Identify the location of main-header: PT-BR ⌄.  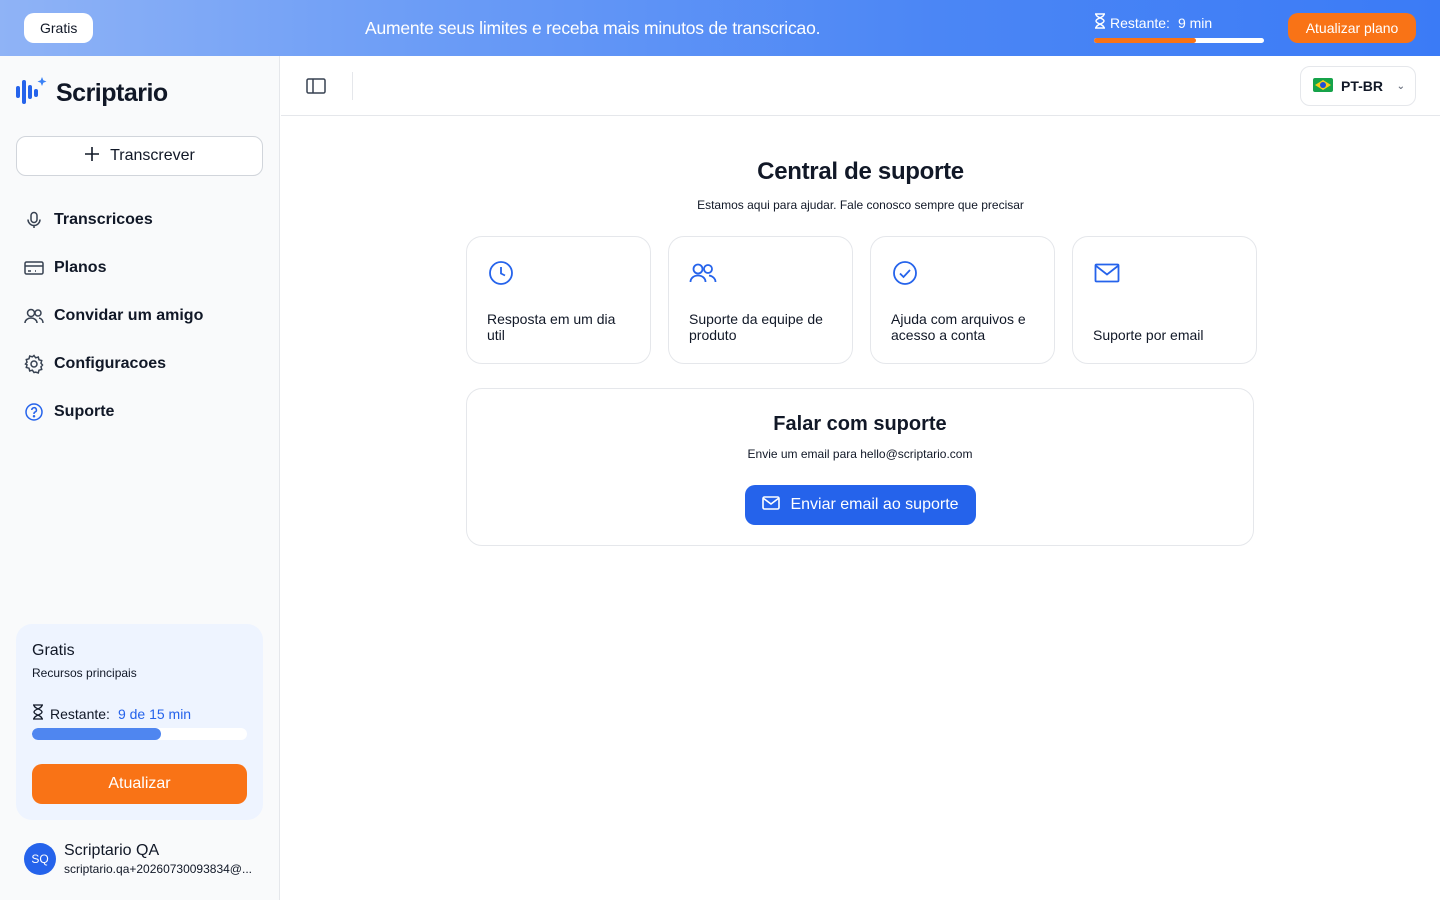
(860, 86).